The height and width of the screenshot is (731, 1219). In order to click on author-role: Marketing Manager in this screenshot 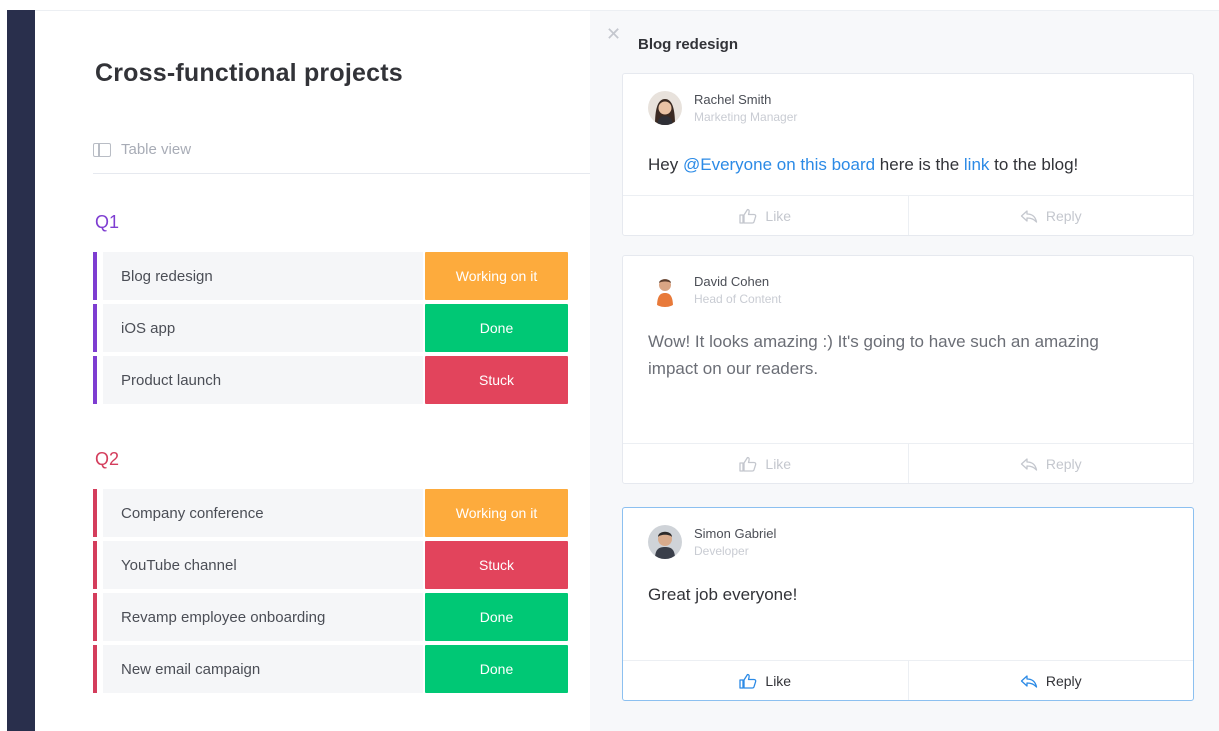, I will do `click(746, 117)`.